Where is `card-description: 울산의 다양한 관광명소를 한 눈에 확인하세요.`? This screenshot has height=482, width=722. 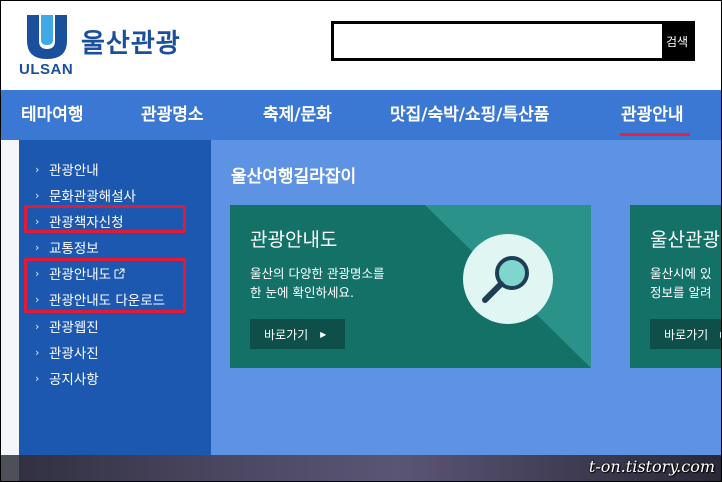
card-description: 울산의 다양한 관광명소를 한 눈에 확인하세요. is located at coordinates (350, 283).